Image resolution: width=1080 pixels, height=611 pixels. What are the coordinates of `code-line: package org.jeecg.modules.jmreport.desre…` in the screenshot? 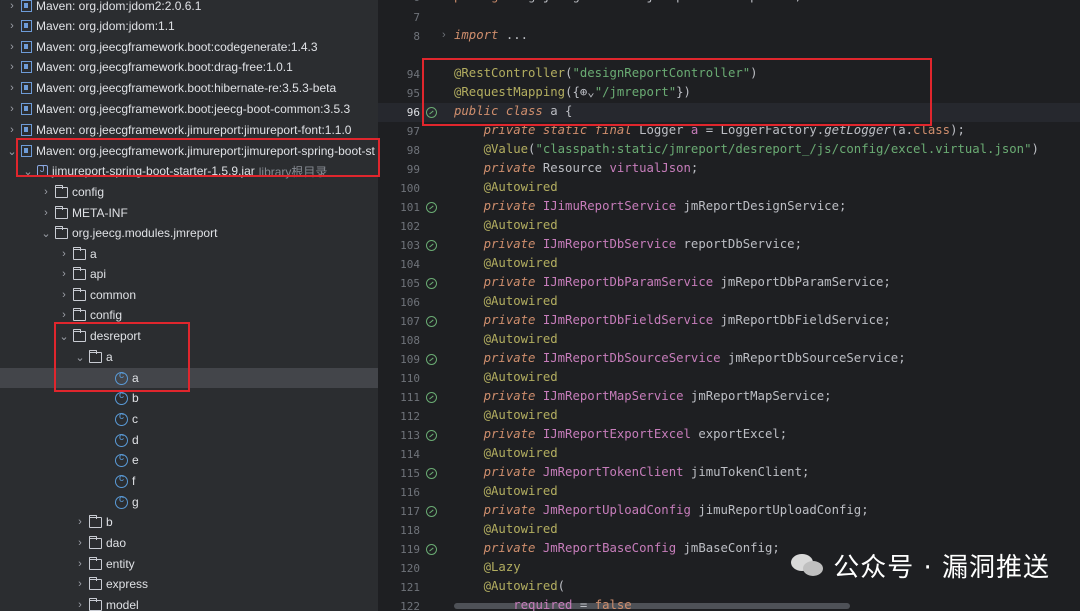 It's located at (628, 1).